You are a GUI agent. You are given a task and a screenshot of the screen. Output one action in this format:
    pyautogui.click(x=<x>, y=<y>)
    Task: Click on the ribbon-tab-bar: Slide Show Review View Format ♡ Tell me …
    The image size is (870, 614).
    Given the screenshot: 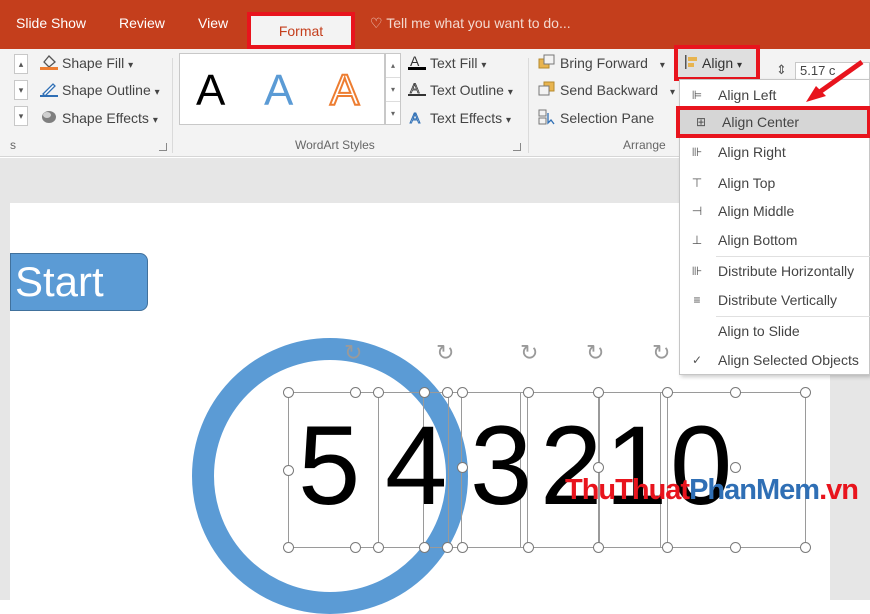 What is the action you would take?
    pyautogui.click(x=435, y=24)
    